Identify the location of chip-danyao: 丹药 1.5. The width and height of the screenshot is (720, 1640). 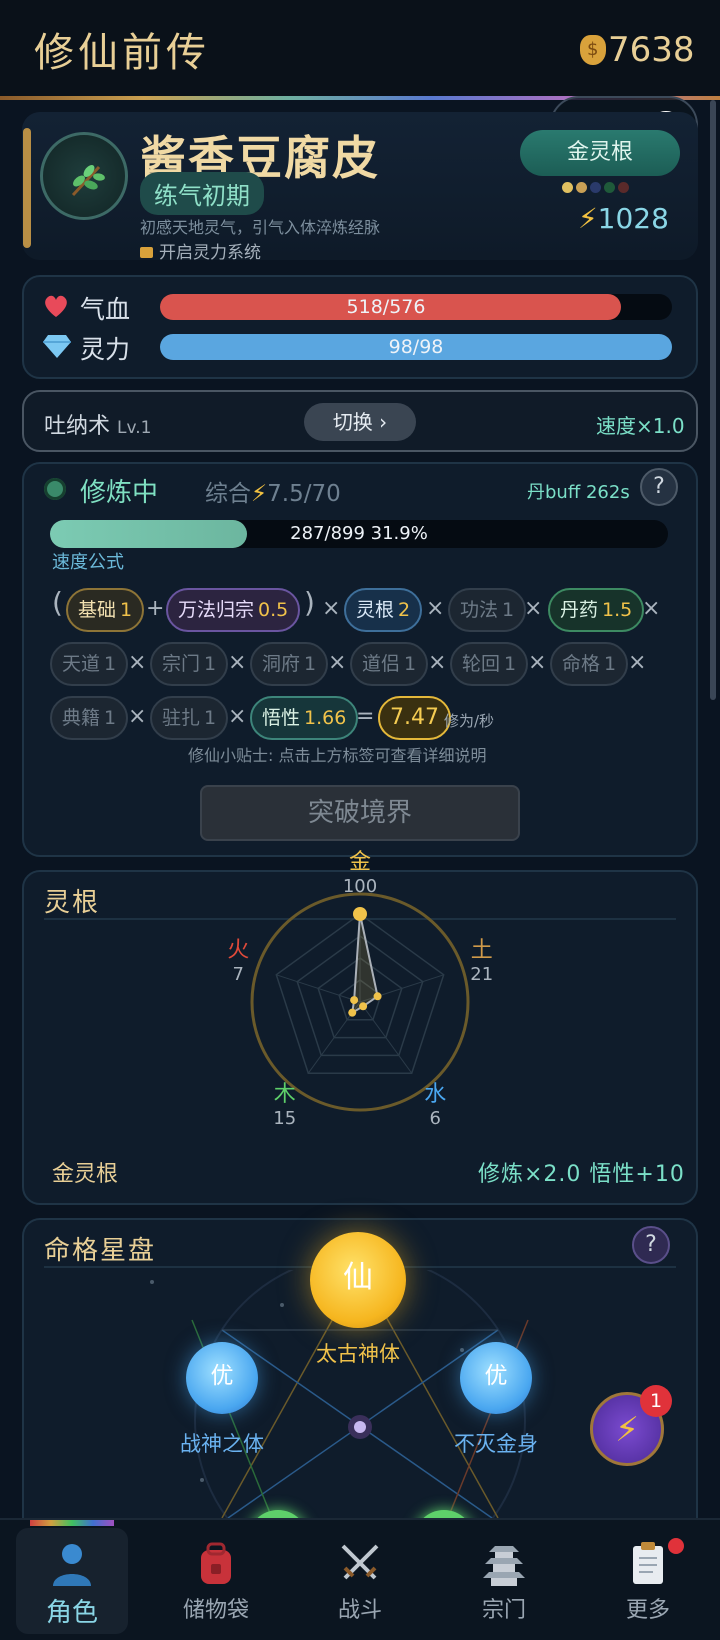
(596, 610).